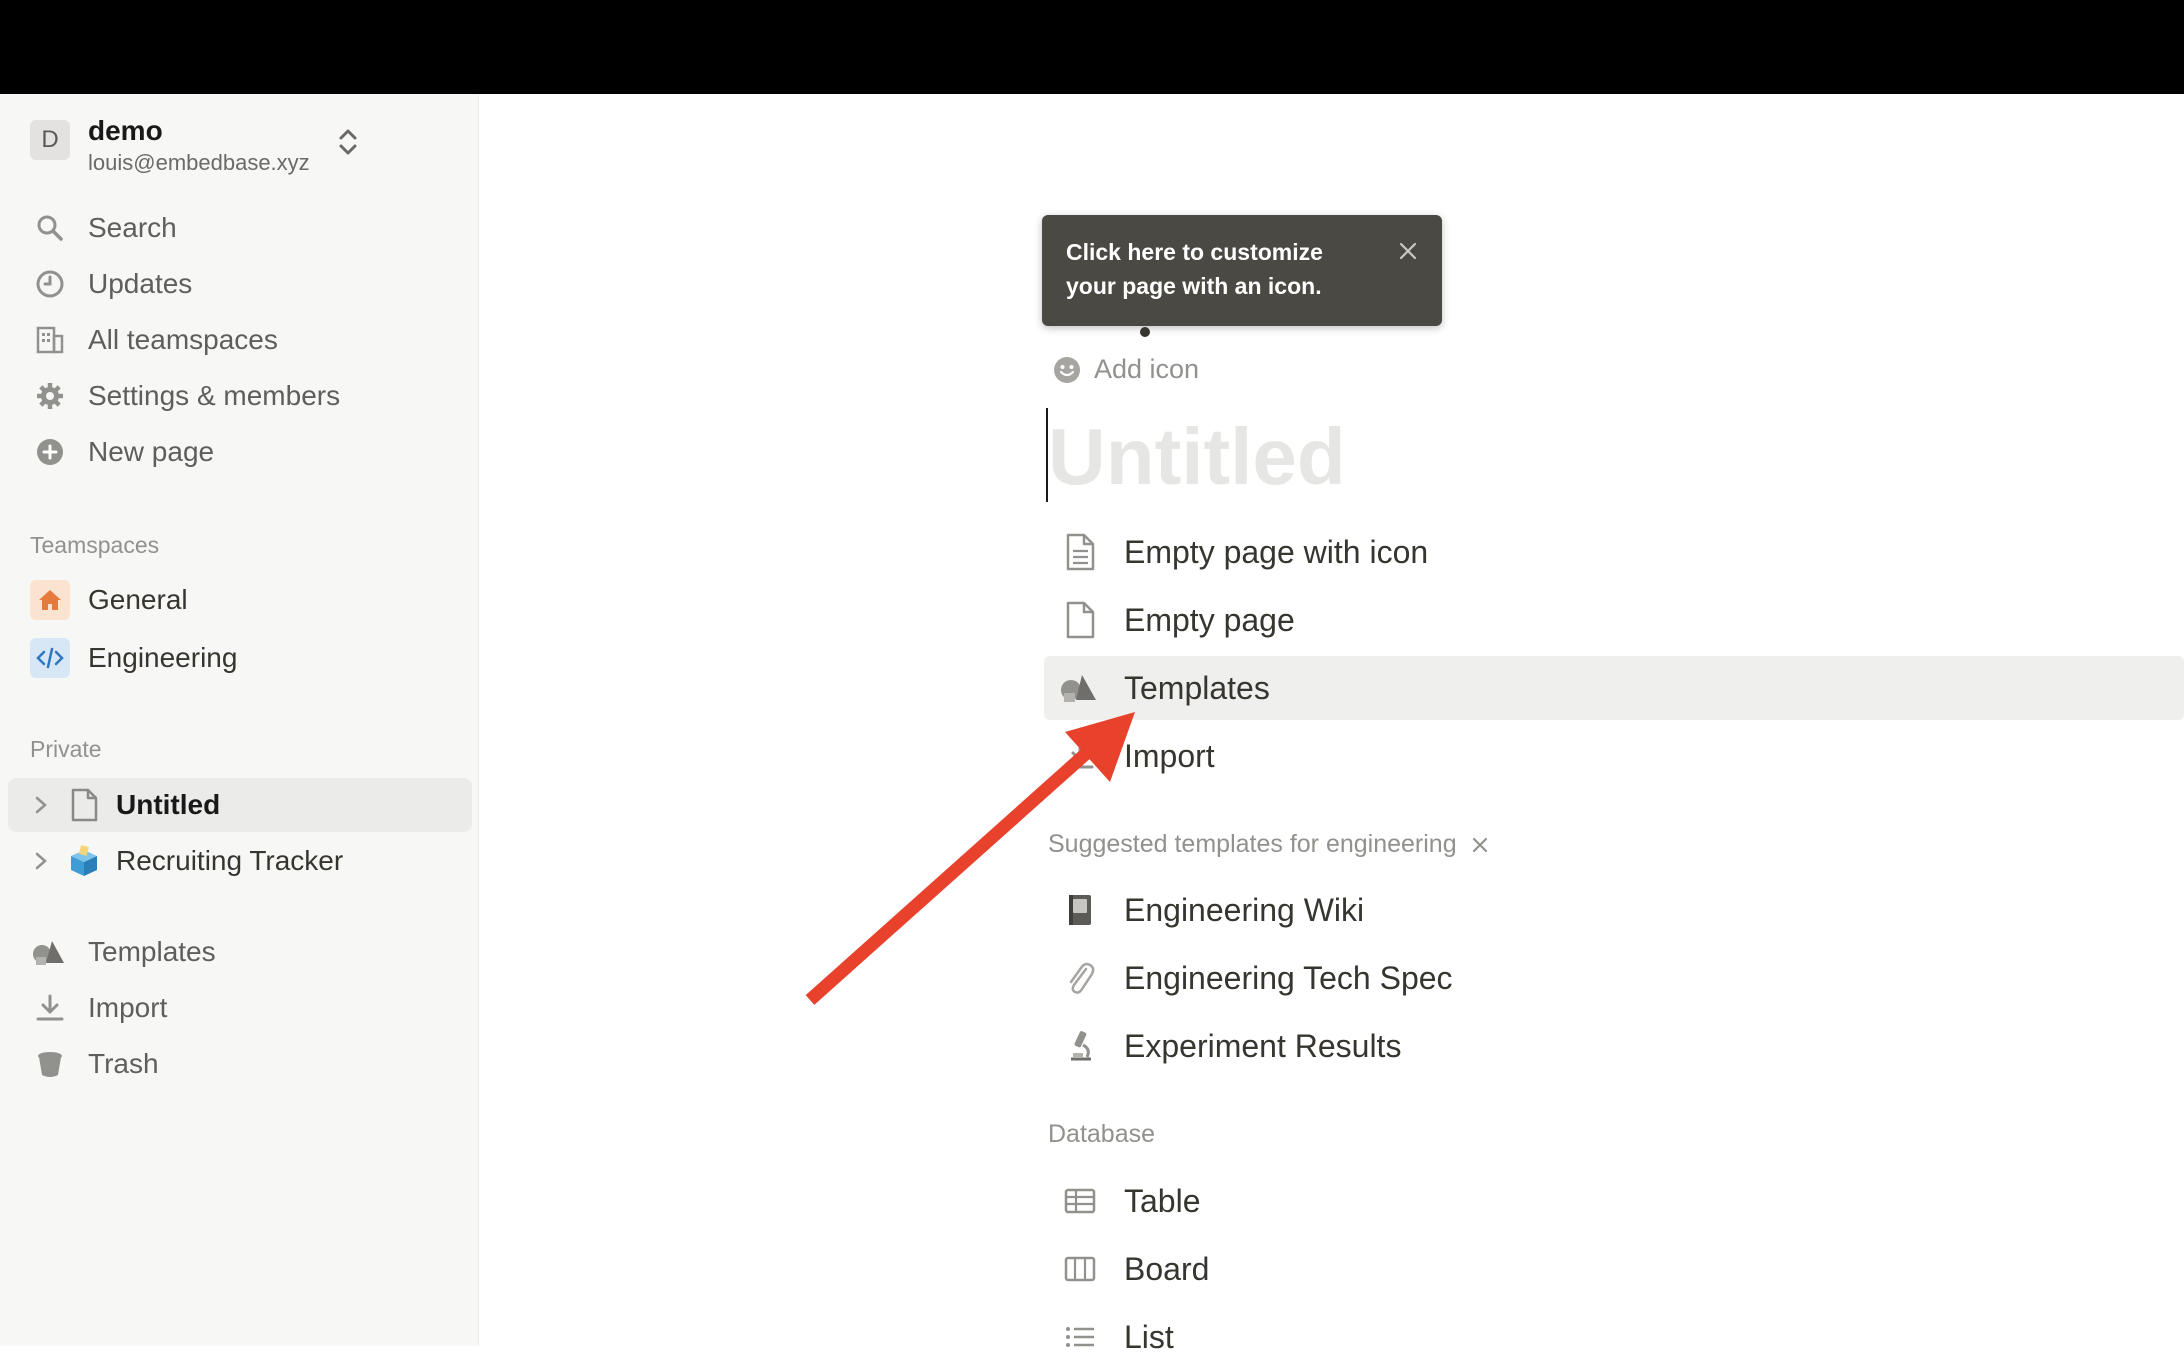  I want to click on page-lines-icon, so click(1080, 552).